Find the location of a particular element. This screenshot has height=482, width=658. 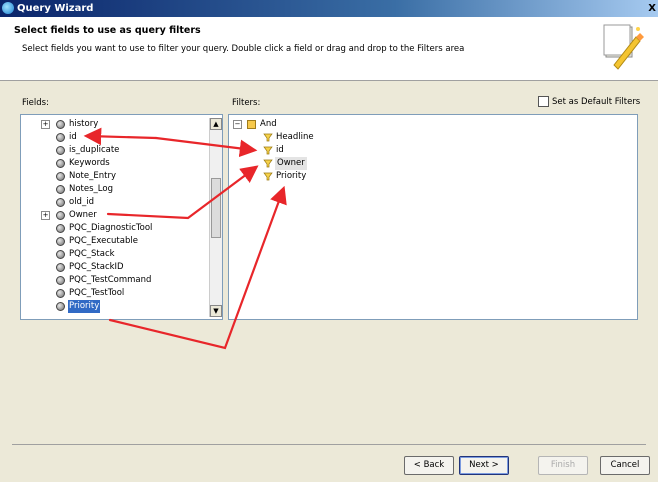

tree-item-old-id: old_id is located at coordinates (114, 202).